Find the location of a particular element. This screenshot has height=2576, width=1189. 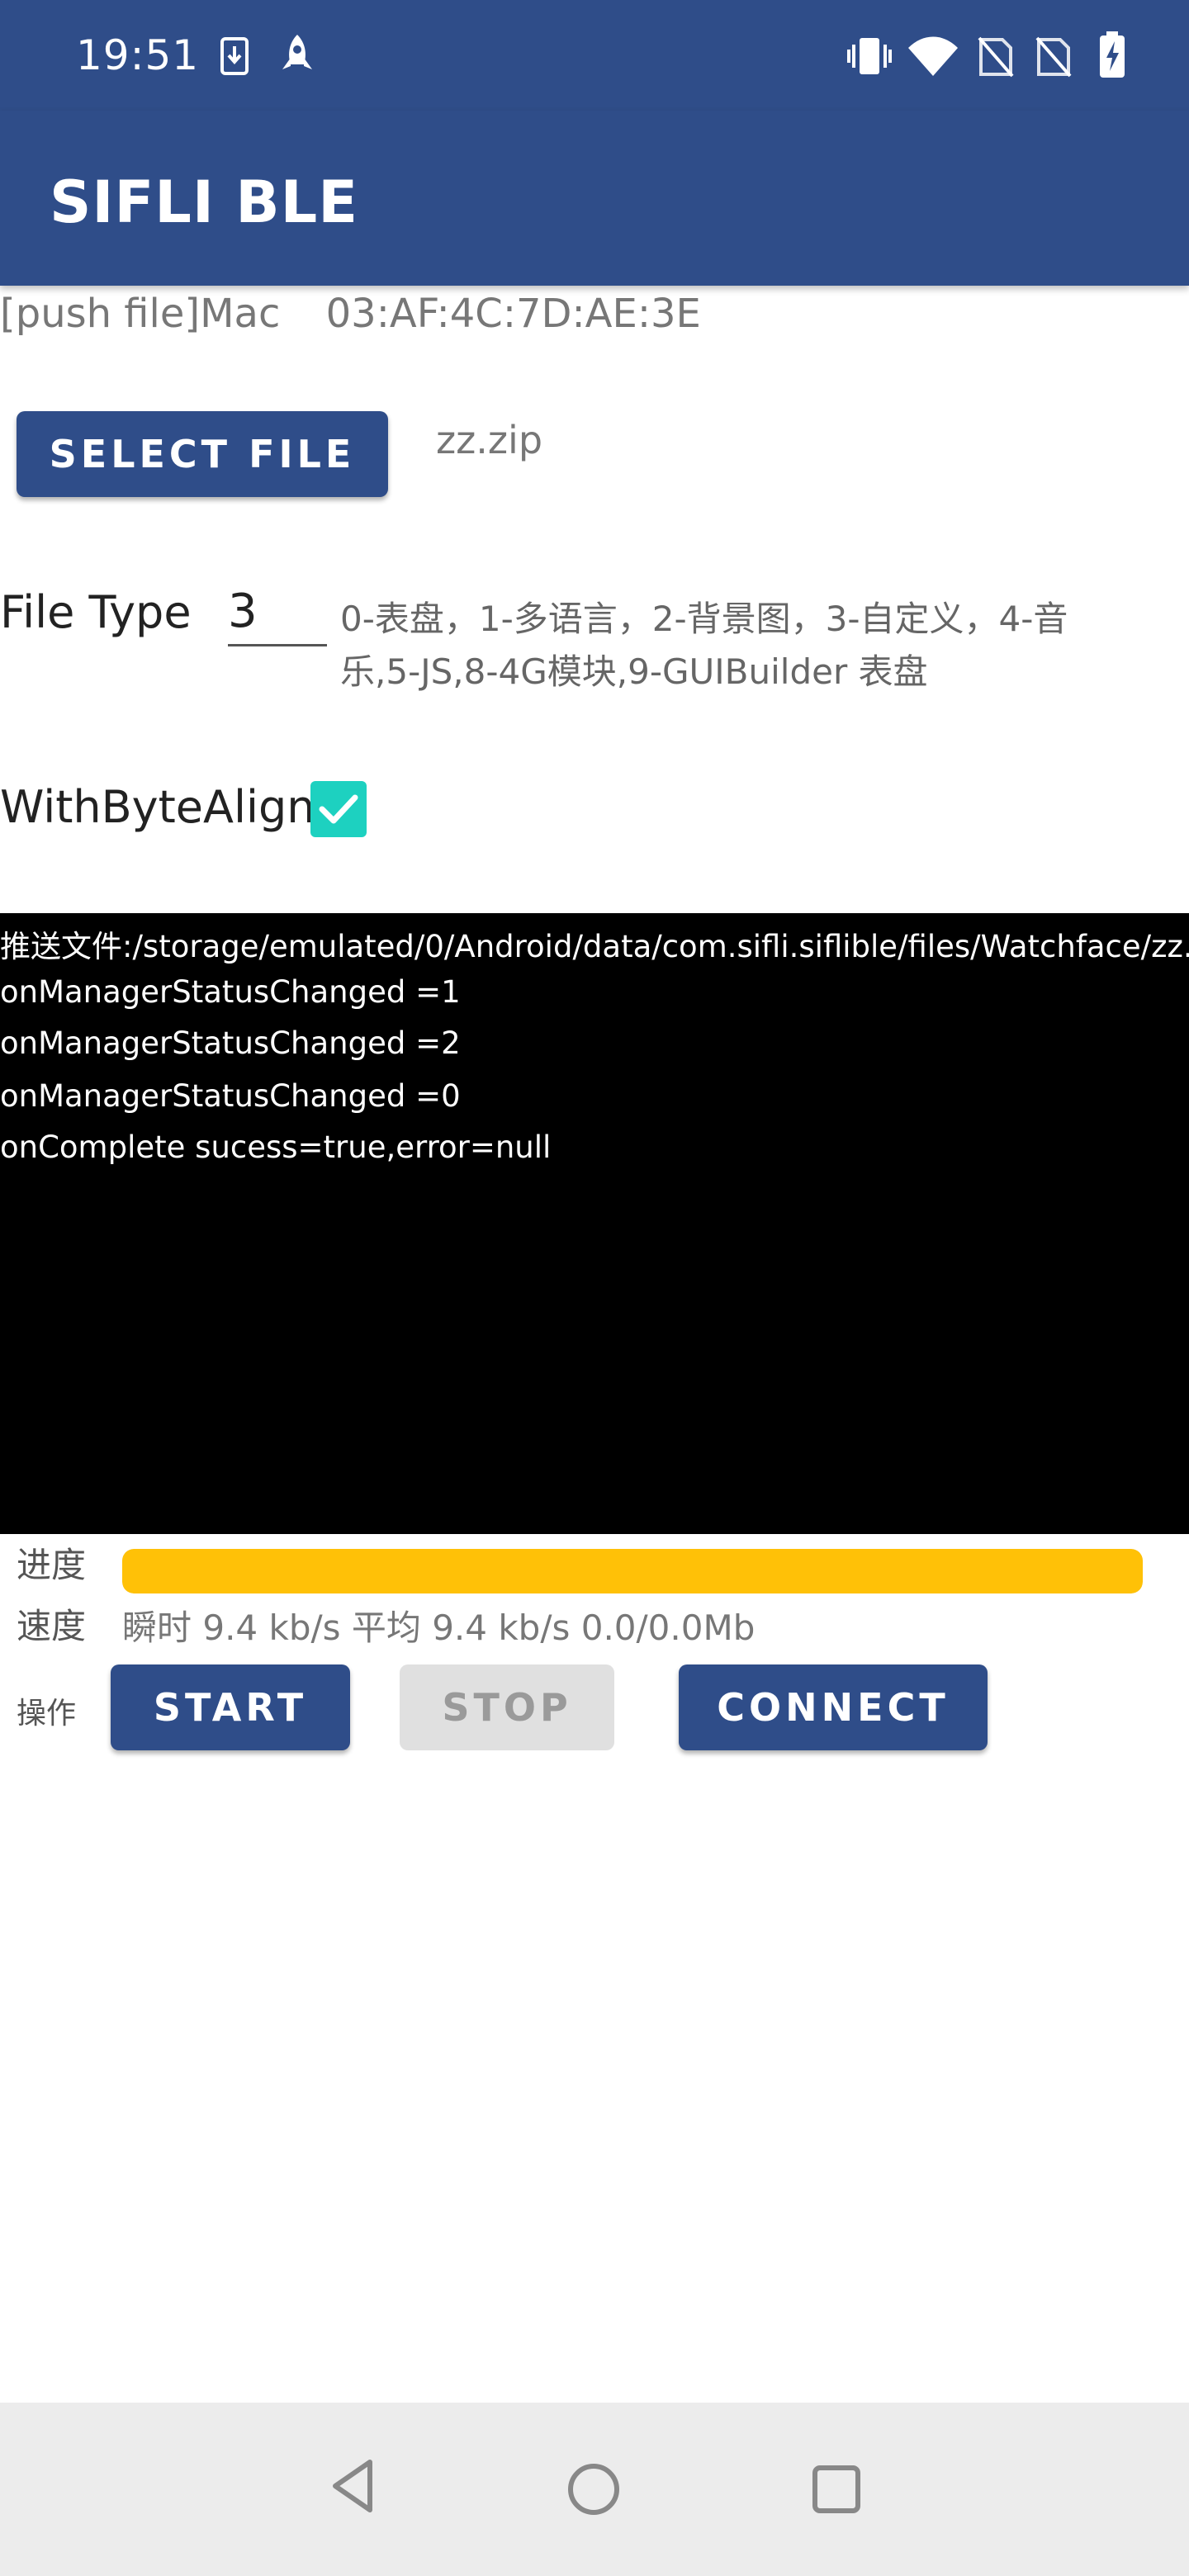

log-line: onManagerStatusChanged =0 is located at coordinates (230, 1096).